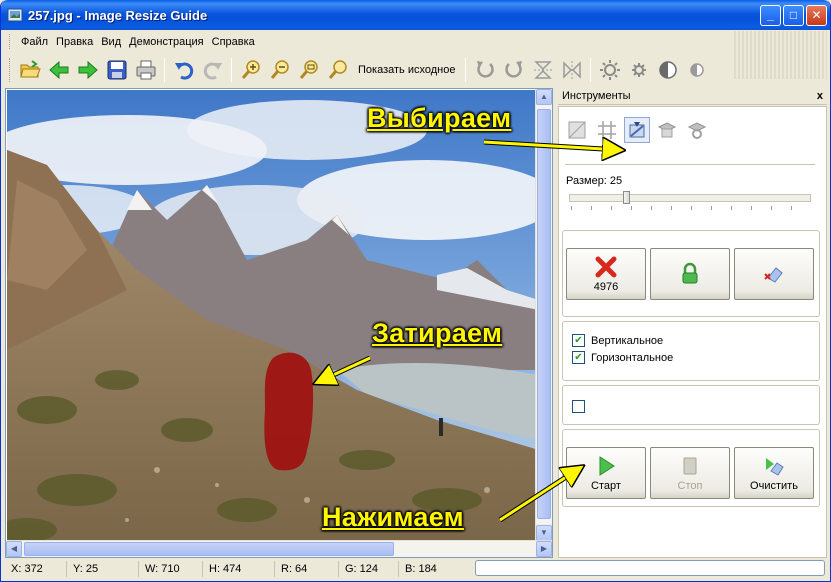  What do you see at coordinates (606, 287) in the screenshot?
I see `mask-pixel-count: 4976` at bounding box center [606, 287].